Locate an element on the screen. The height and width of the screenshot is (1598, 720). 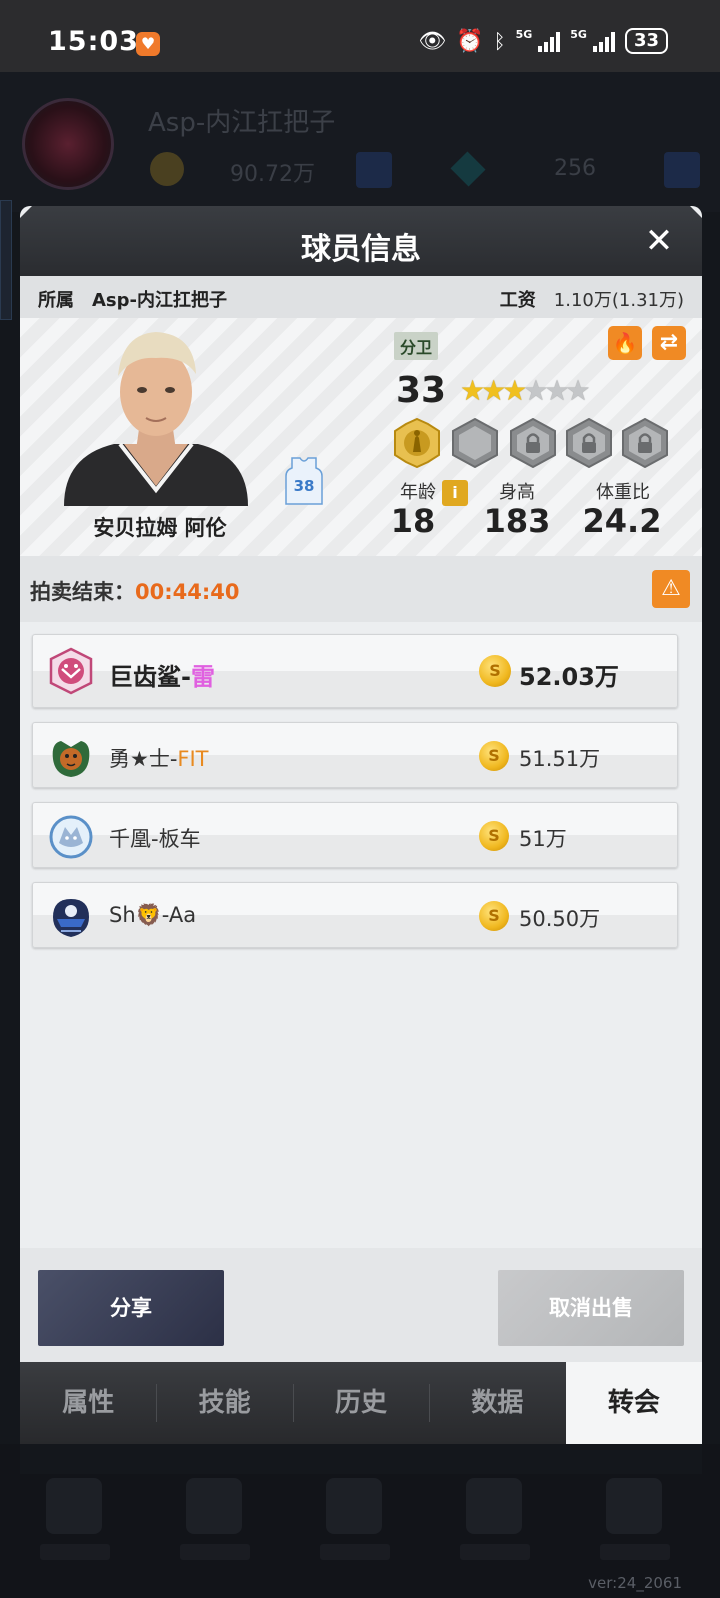
player-name: 安贝拉姆 阿伦 is located at coordinates (160, 528).